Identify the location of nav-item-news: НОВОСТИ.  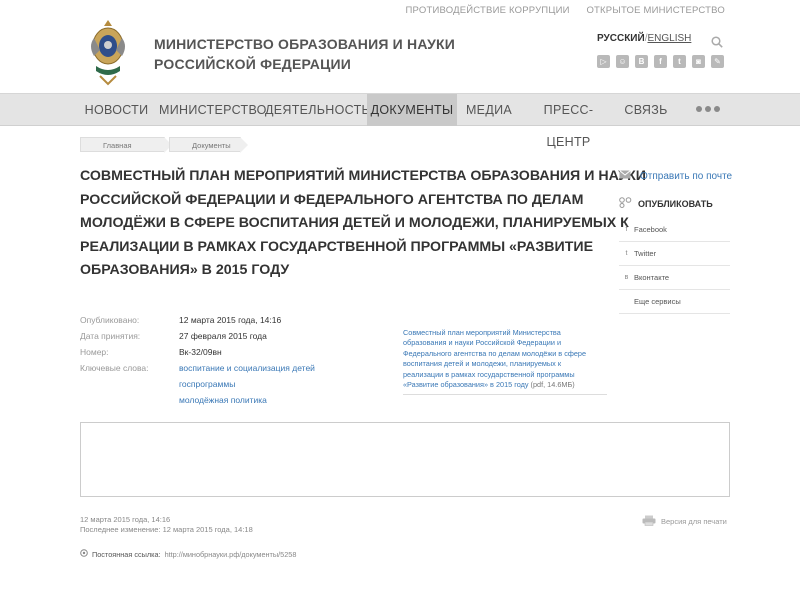
(116, 110).